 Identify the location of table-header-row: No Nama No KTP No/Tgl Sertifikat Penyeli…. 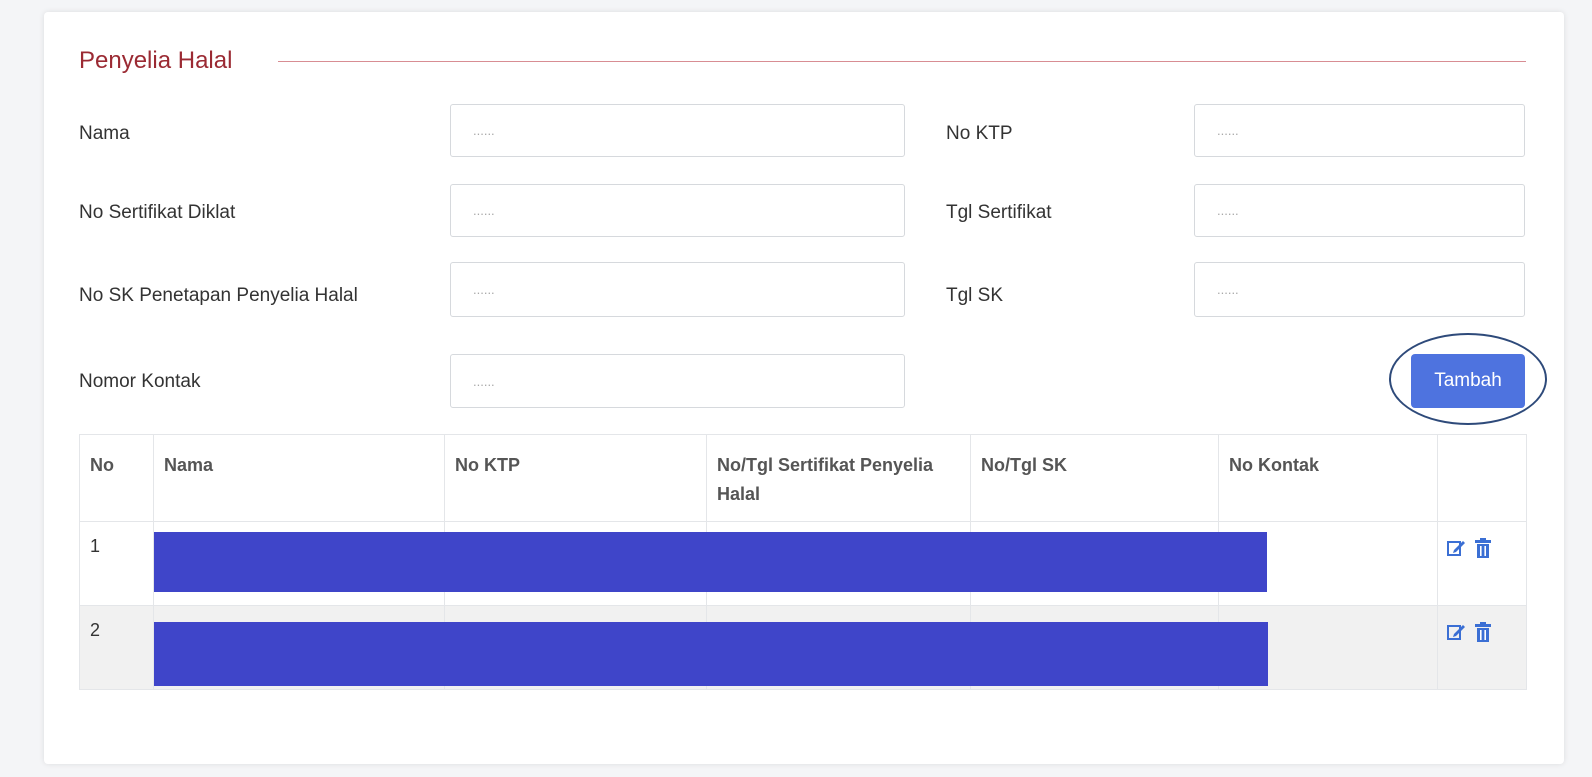
(803, 478).